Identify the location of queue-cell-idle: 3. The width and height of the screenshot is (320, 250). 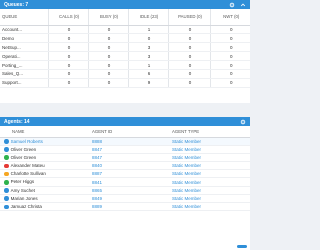
(147, 56).